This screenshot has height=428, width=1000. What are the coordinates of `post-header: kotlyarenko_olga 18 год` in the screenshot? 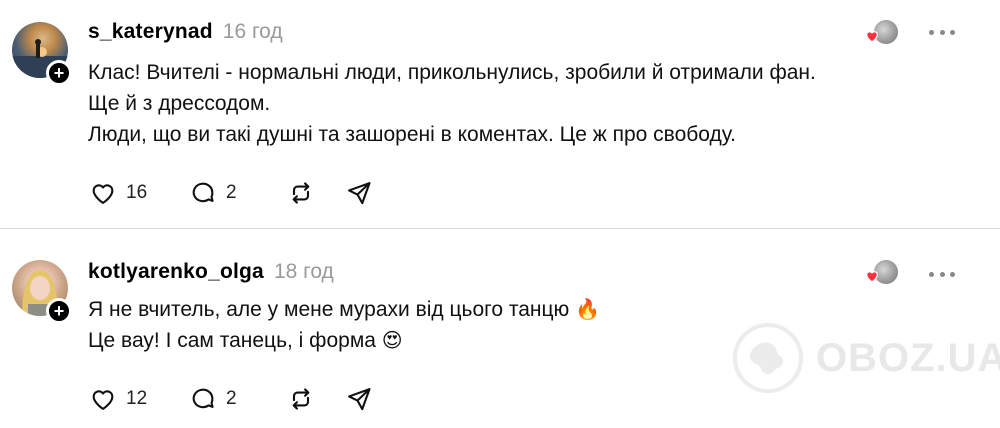 It's located at (211, 272).